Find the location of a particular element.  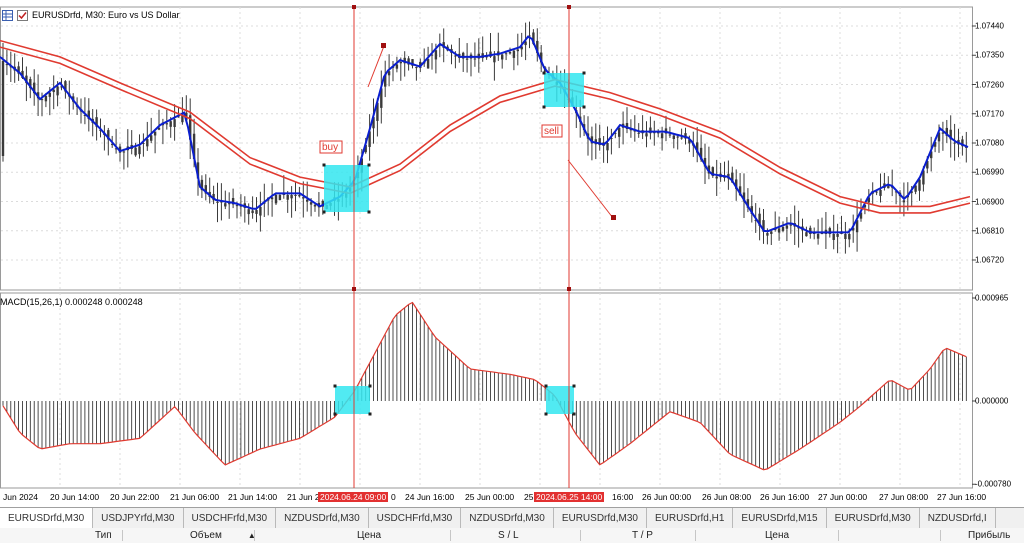

sell-arrow-head is located at coordinates (613, 217).